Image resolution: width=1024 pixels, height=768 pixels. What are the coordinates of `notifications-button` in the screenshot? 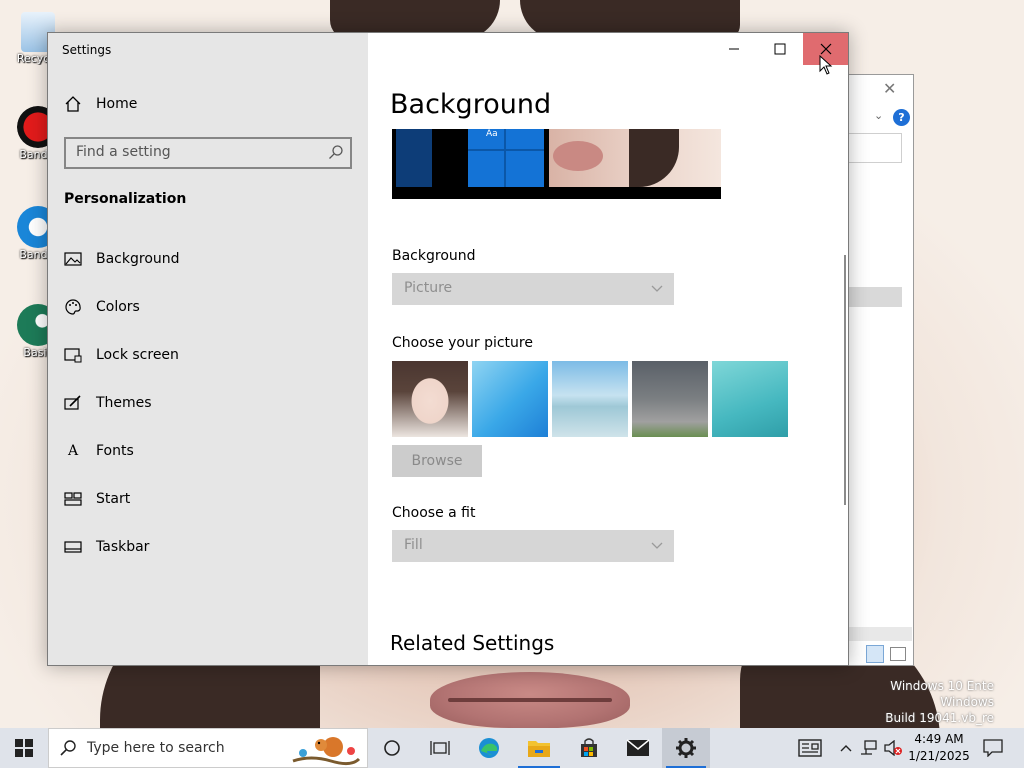 It's located at (993, 748).